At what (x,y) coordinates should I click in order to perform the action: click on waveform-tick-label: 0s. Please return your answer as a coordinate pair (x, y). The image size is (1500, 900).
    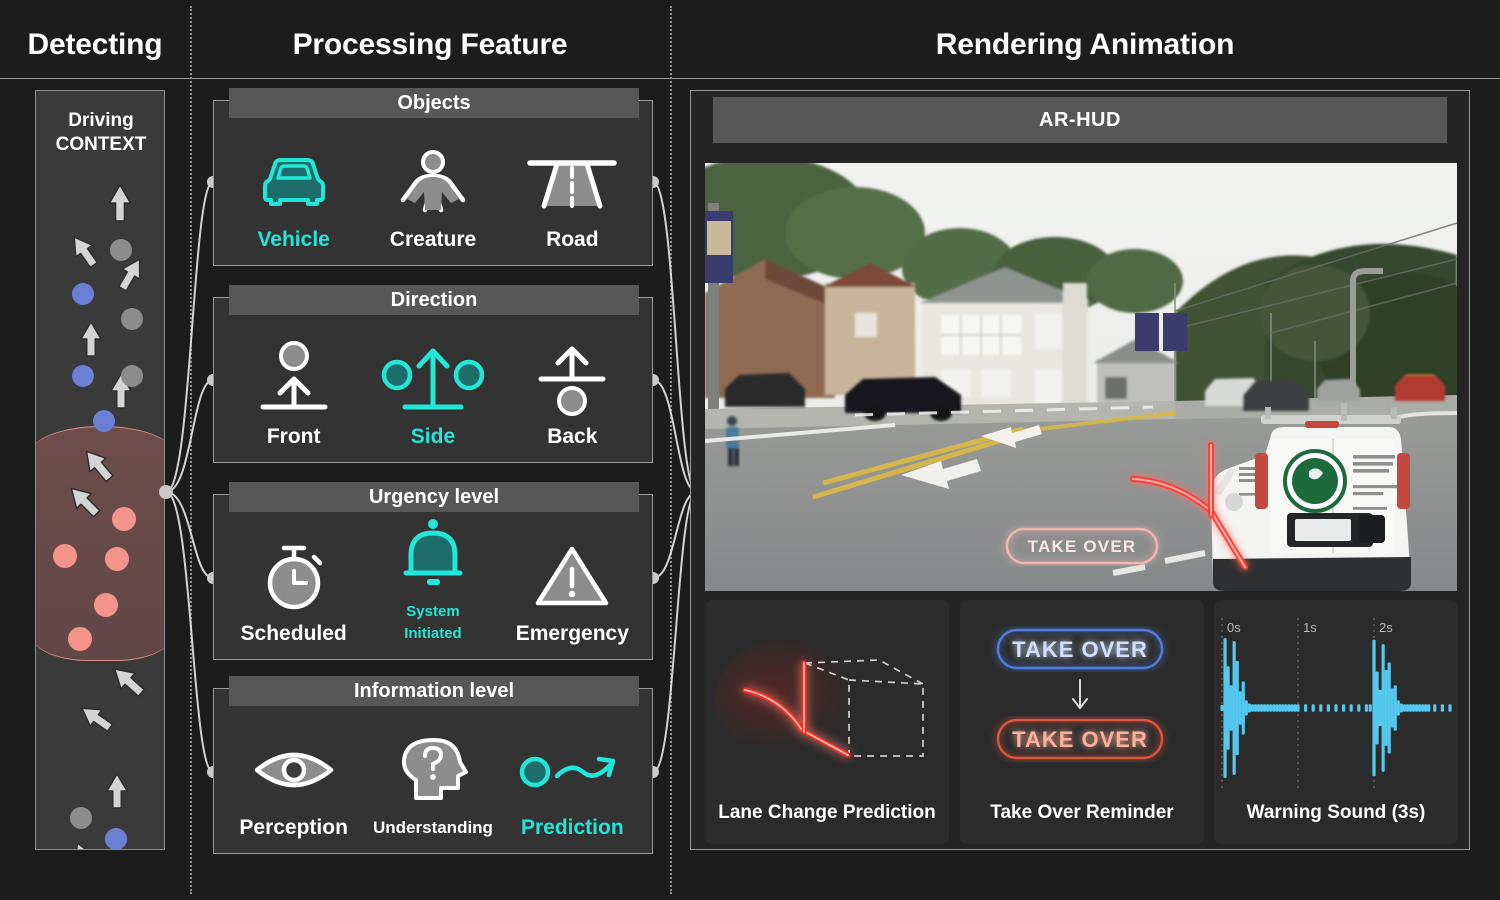
    Looking at the image, I should click on (1234, 627).